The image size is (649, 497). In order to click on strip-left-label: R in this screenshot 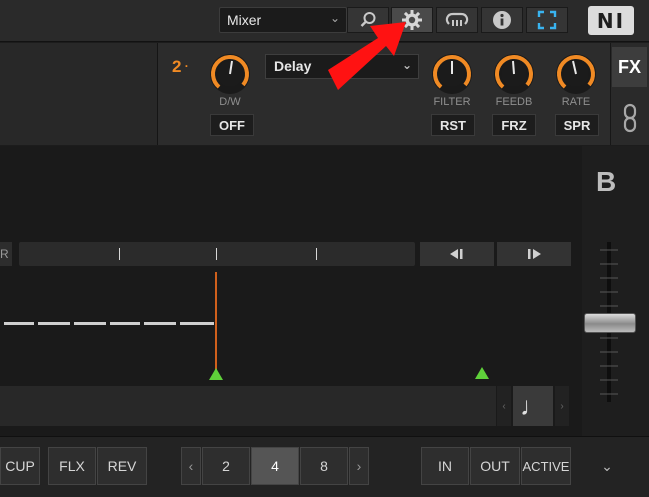, I will do `click(4, 254)`.